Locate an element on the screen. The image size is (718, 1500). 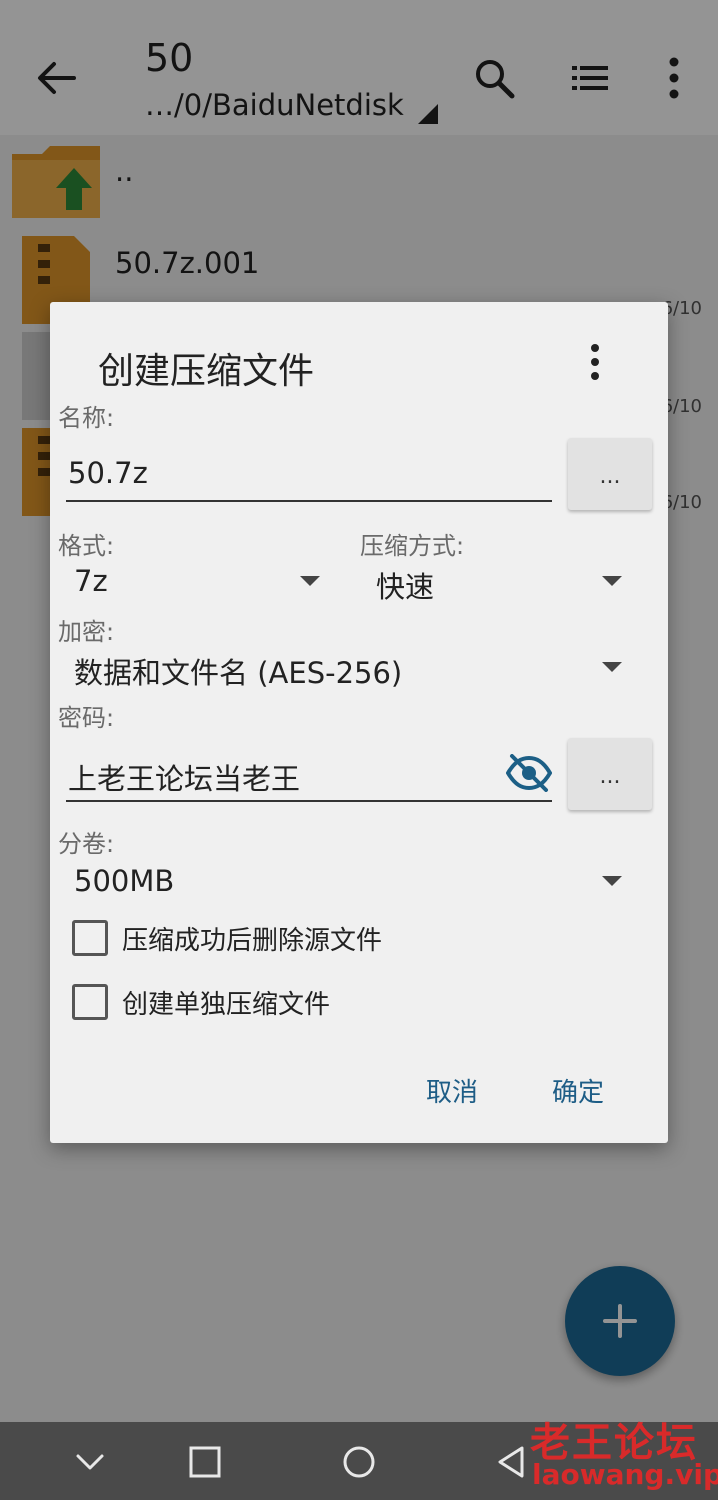
method-dropdown-icon is located at coordinates (612, 581).